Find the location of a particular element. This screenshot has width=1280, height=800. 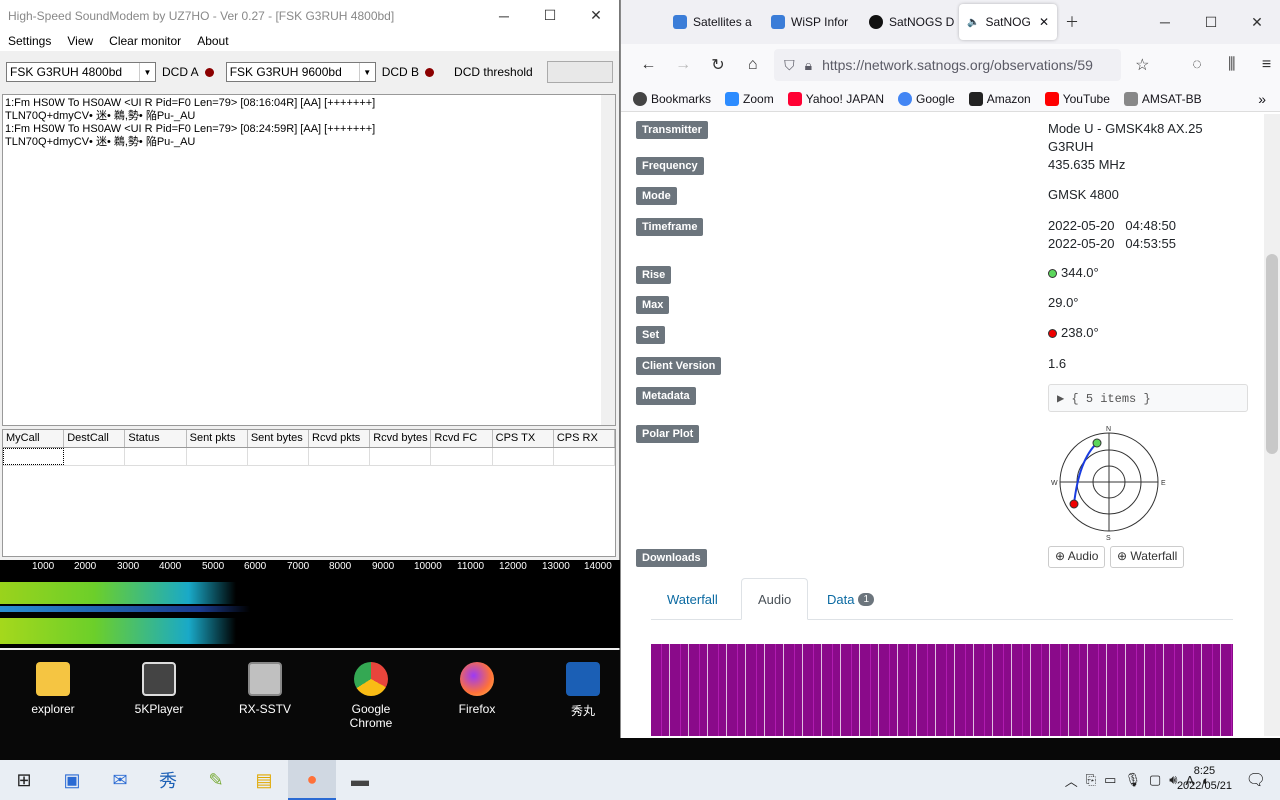

globe-icon is located at coordinates (640, 98).